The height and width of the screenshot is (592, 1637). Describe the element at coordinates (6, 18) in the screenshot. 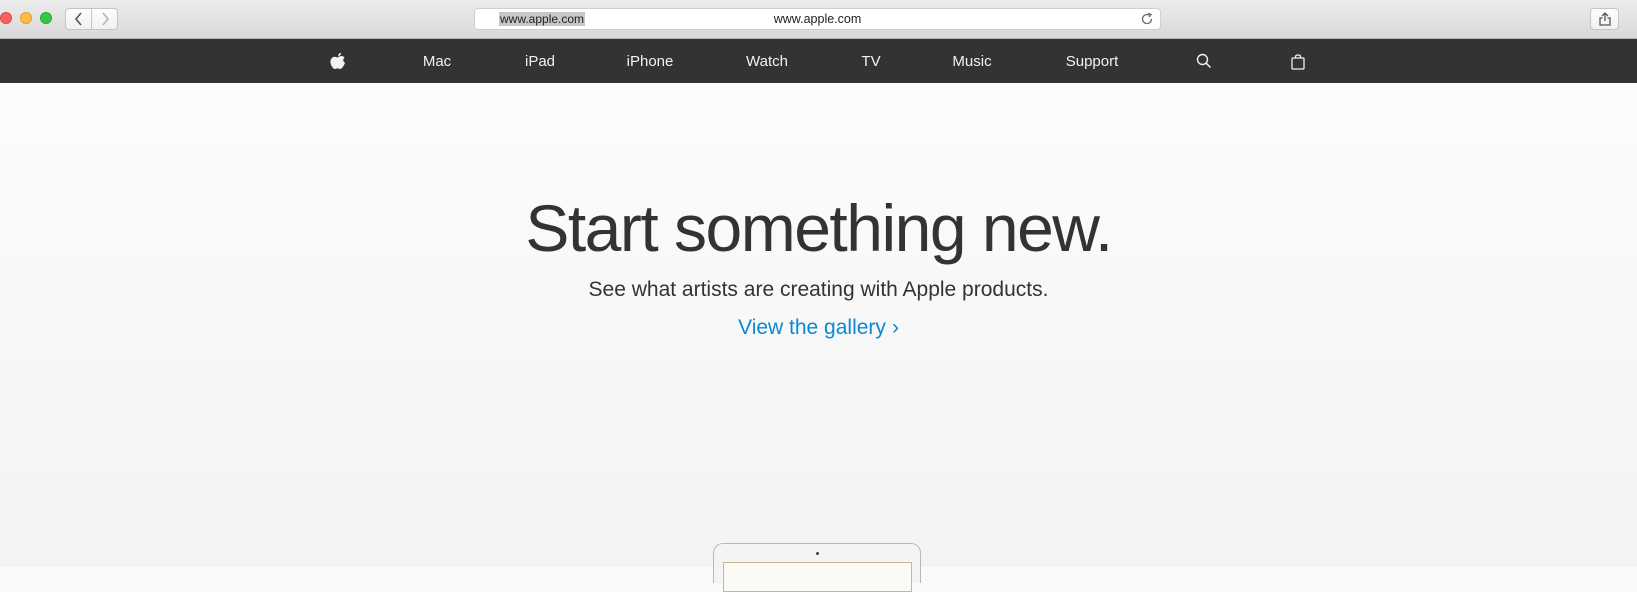

I see `close-window-button` at that location.